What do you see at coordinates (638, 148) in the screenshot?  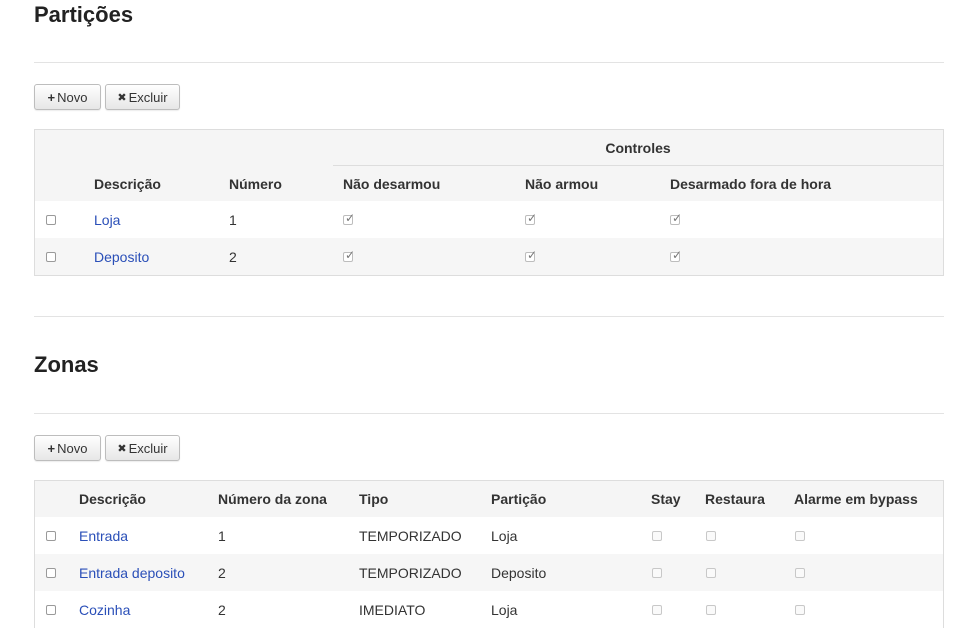 I see `group-header-controles: Controles` at bounding box center [638, 148].